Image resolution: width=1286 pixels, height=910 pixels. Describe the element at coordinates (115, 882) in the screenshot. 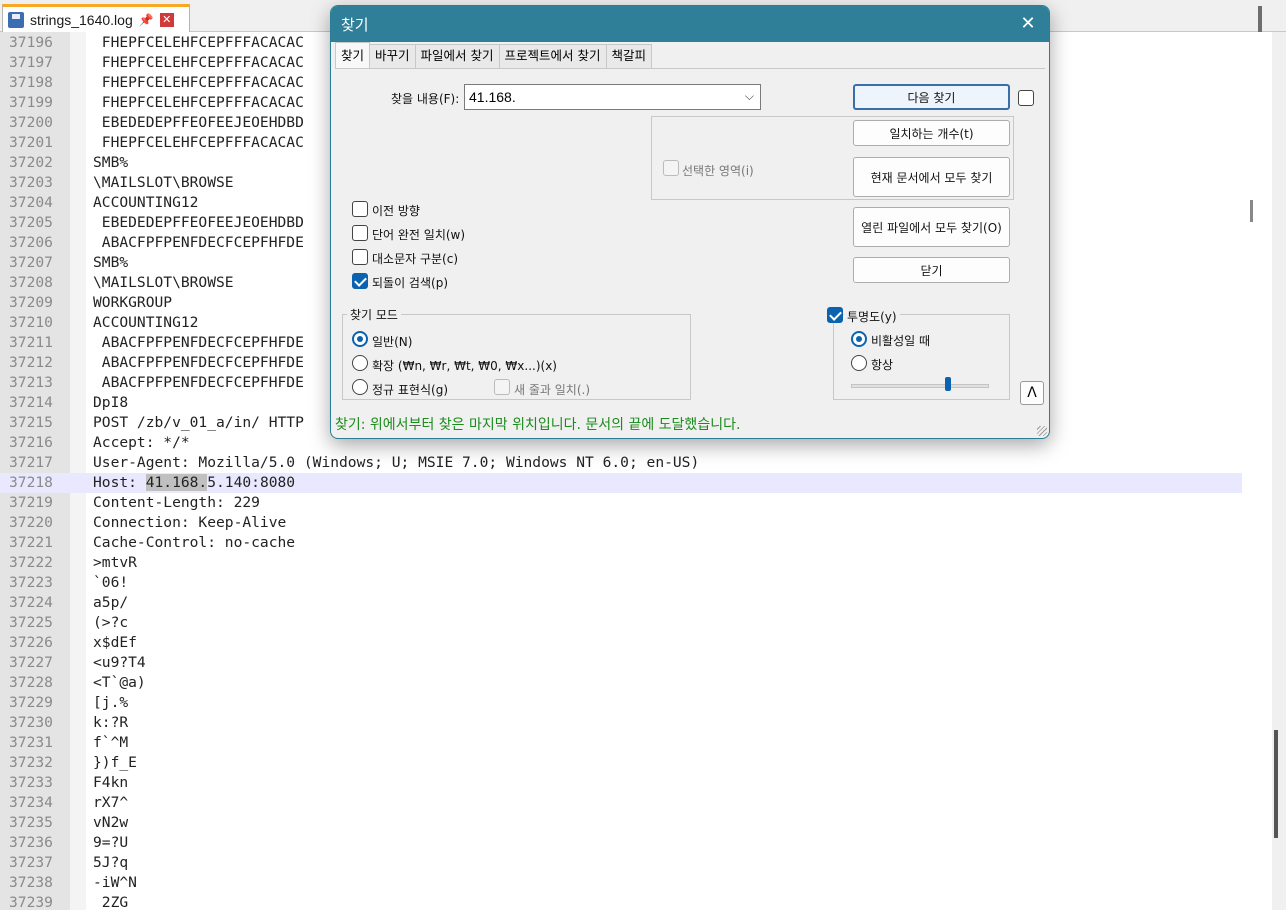

I see `line-text: -iW^N` at that location.